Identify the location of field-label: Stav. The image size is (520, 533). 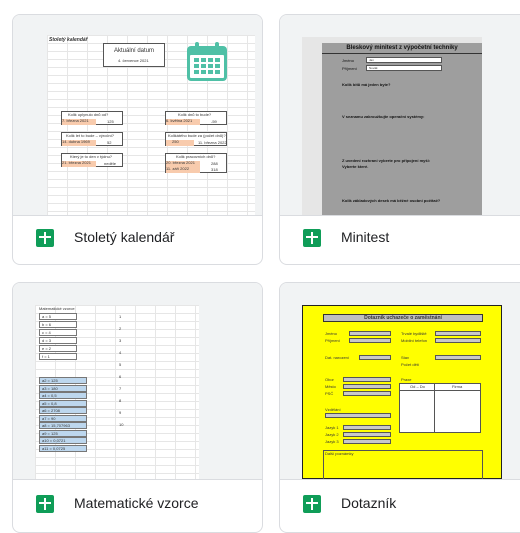
(405, 357).